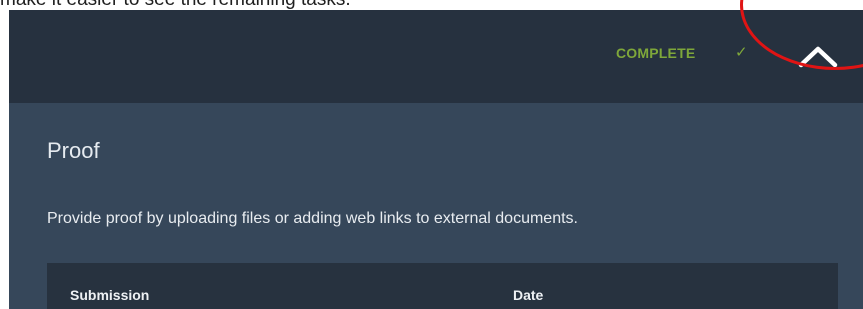  Describe the element at coordinates (442, 286) in the screenshot. I see `submission-table: Submission Date` at that location.